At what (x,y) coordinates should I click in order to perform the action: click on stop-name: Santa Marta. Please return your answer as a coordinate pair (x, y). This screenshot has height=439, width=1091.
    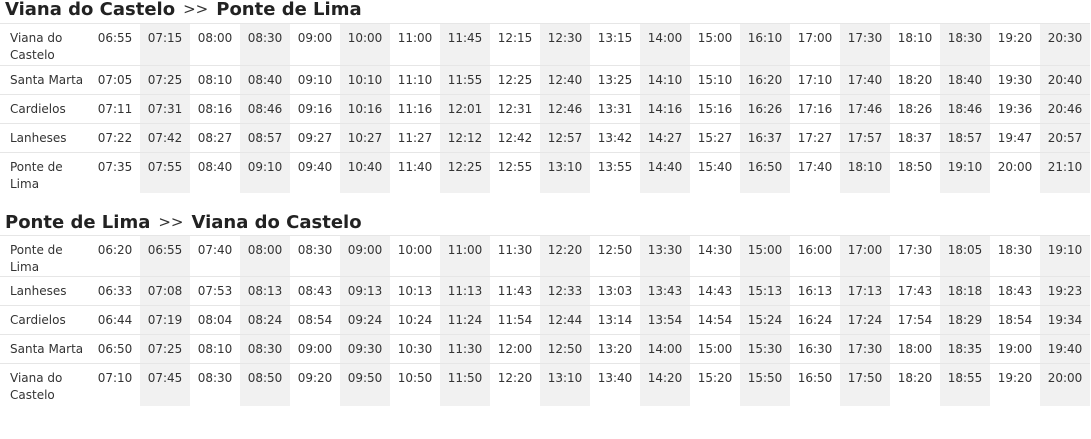
    Looking at the image, I should click on (45, 349).